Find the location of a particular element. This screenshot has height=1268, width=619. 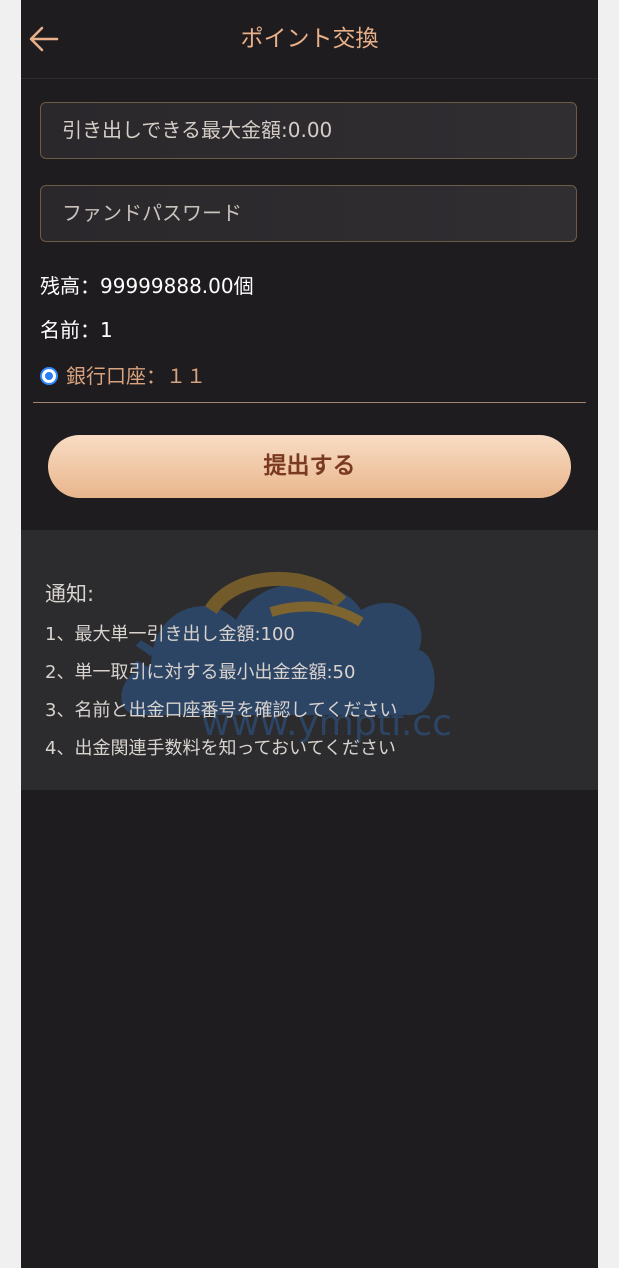

max-amount-field: 引き出しできる最大金額:0.00 is located at coordinates (308, 130).